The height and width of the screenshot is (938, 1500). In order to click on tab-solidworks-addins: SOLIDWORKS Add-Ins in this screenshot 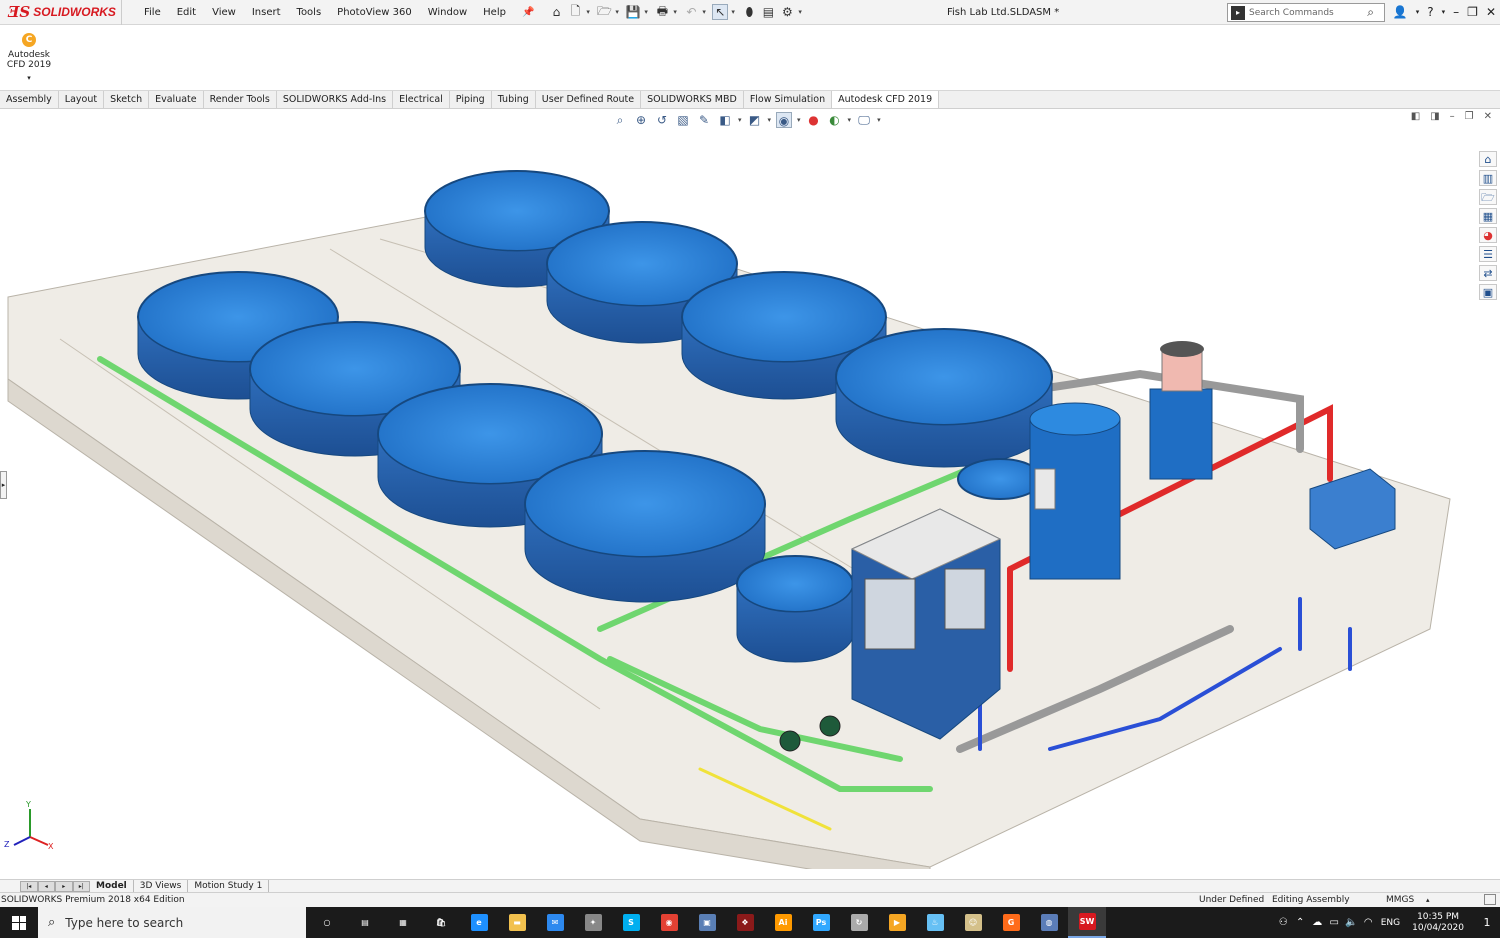, I will do `click(335, 99)`.